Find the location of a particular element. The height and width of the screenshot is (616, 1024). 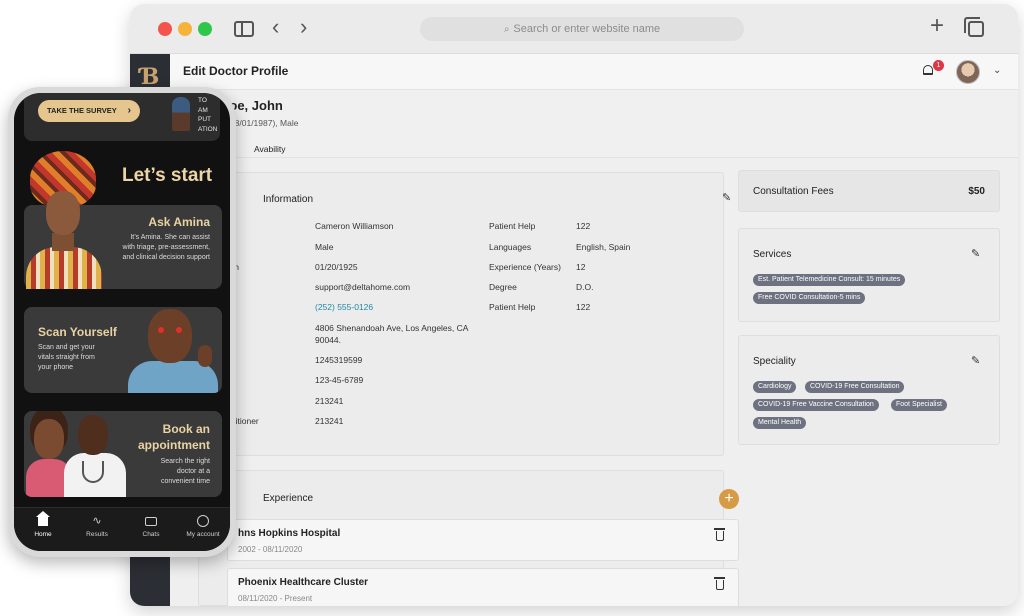

browser-toolbar: ‹ › ⌕ Search or enter website name + is located at coordinates (574, 29).